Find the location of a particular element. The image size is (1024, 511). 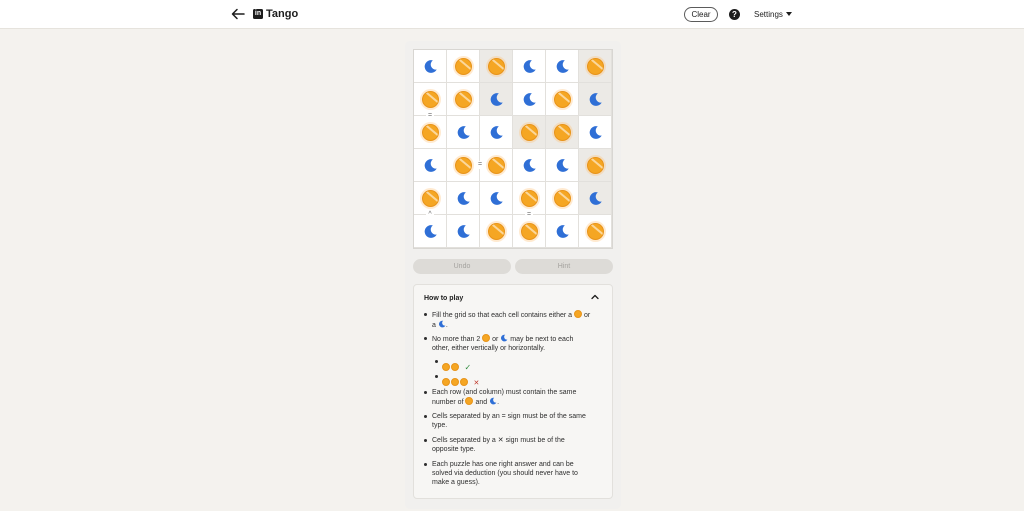

chevron-up-icon is located at coordinates (595, 297).